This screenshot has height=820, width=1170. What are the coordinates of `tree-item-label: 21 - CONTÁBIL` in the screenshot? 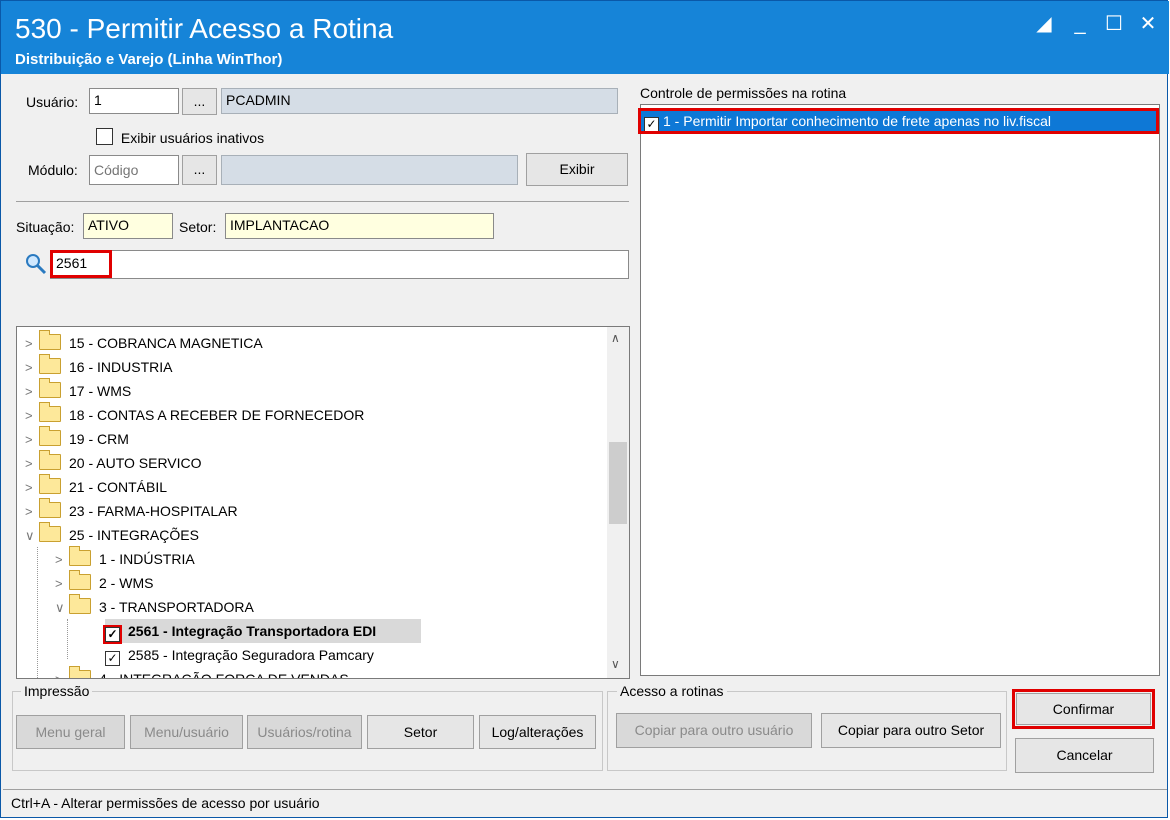 It's located at (118, 487).